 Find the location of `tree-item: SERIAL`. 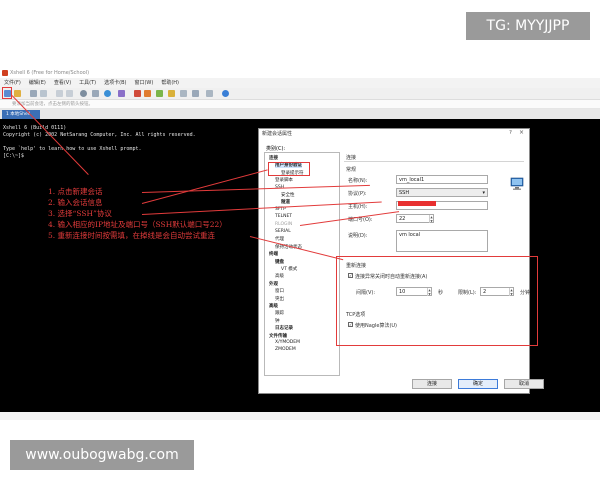

tree-item: SERIAL is located at coordinates (283, 231).